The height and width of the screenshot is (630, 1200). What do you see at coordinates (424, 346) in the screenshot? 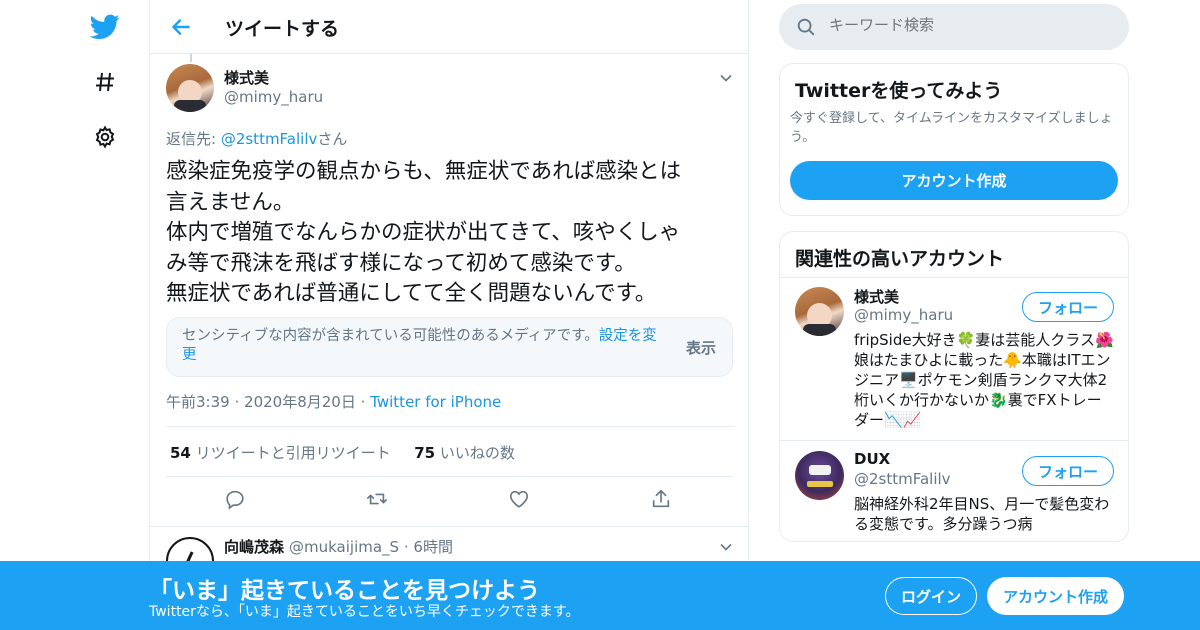
I see `sensitive-notice-text: センシティブな内容が含まれている可能性のあるメディアです。設定を変更` at bounding box center [424, 346].